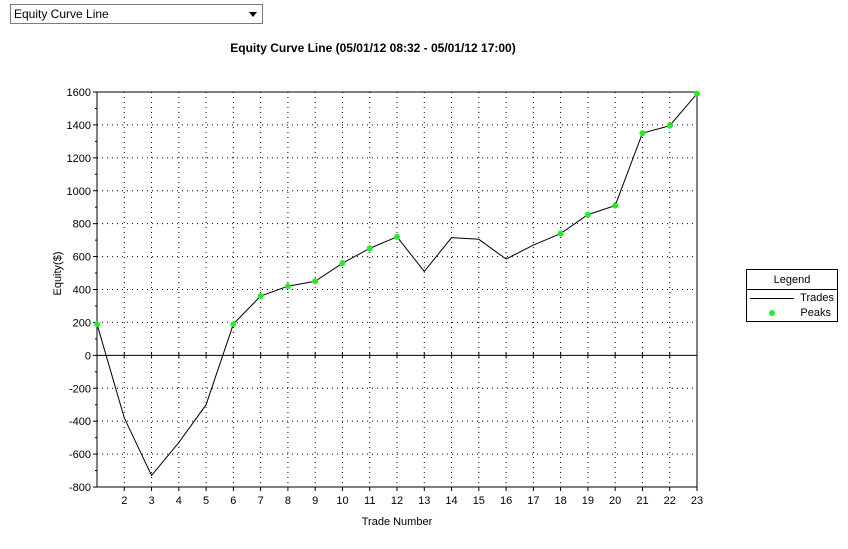 The width and height of the screenshot is (848, 549). I want to click on x-tick-label: 12, so click(397, 501).